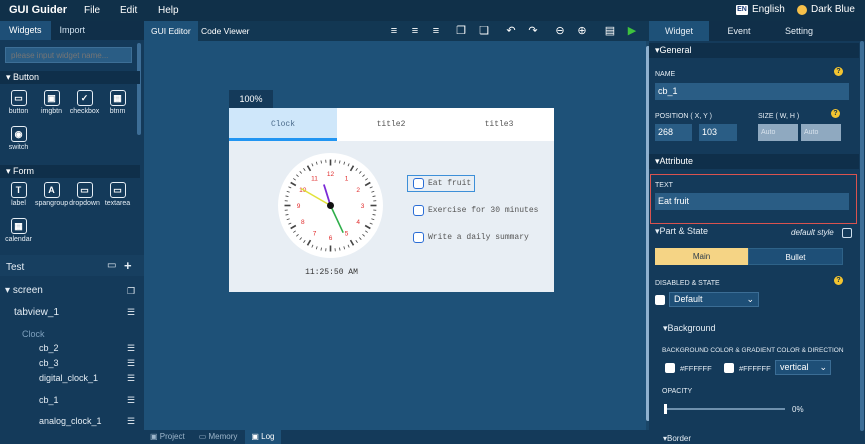 The image size is (865, 444). I want to click on align-left-icon: ≡, so click(394, 31).